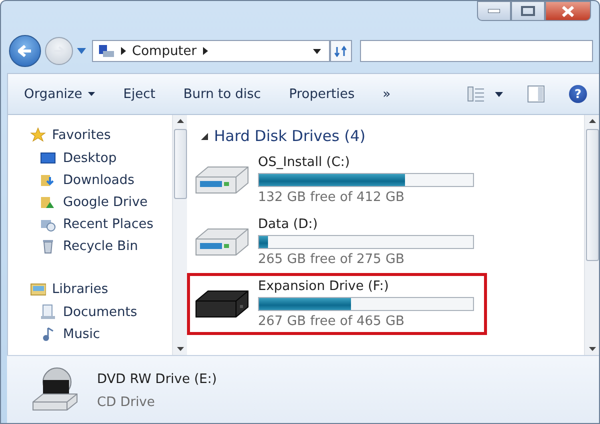  I want to click on drive-name: Expansion Drive (F:), so click(324, 286).